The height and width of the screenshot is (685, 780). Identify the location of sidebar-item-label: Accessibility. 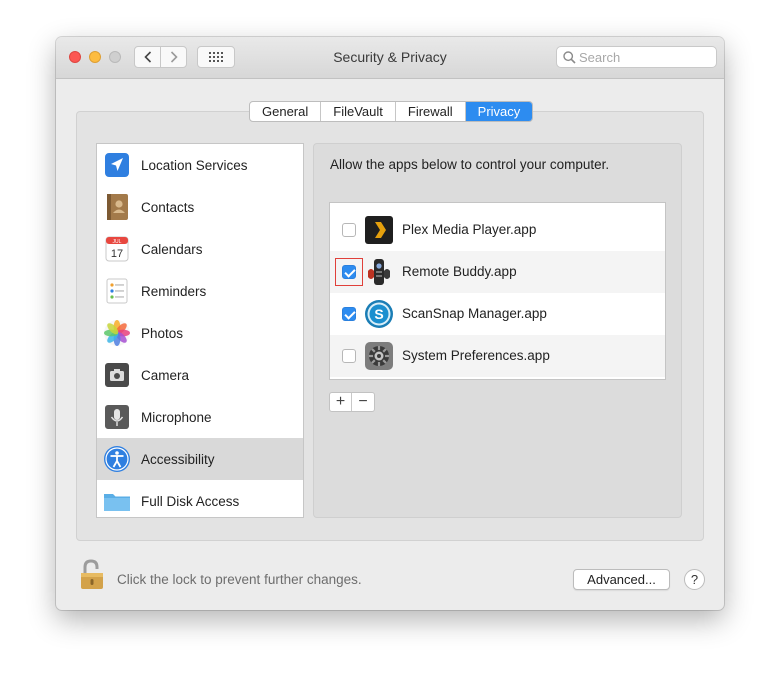
(178, 459).